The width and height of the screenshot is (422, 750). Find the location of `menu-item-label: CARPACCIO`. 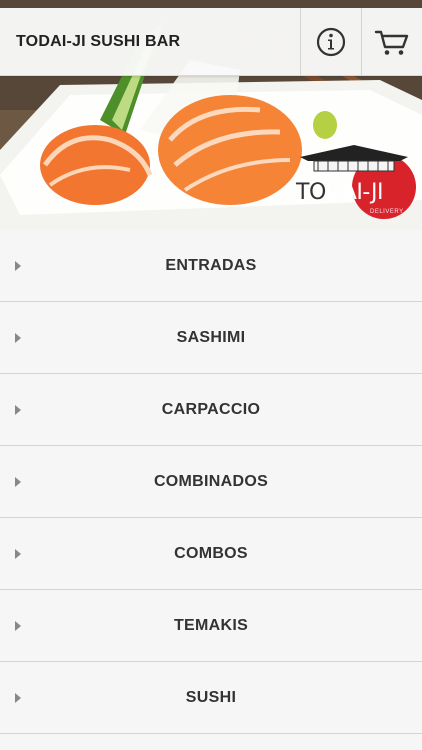

menu-item-label: CARPACCIO is located at coordinates (211, 409).